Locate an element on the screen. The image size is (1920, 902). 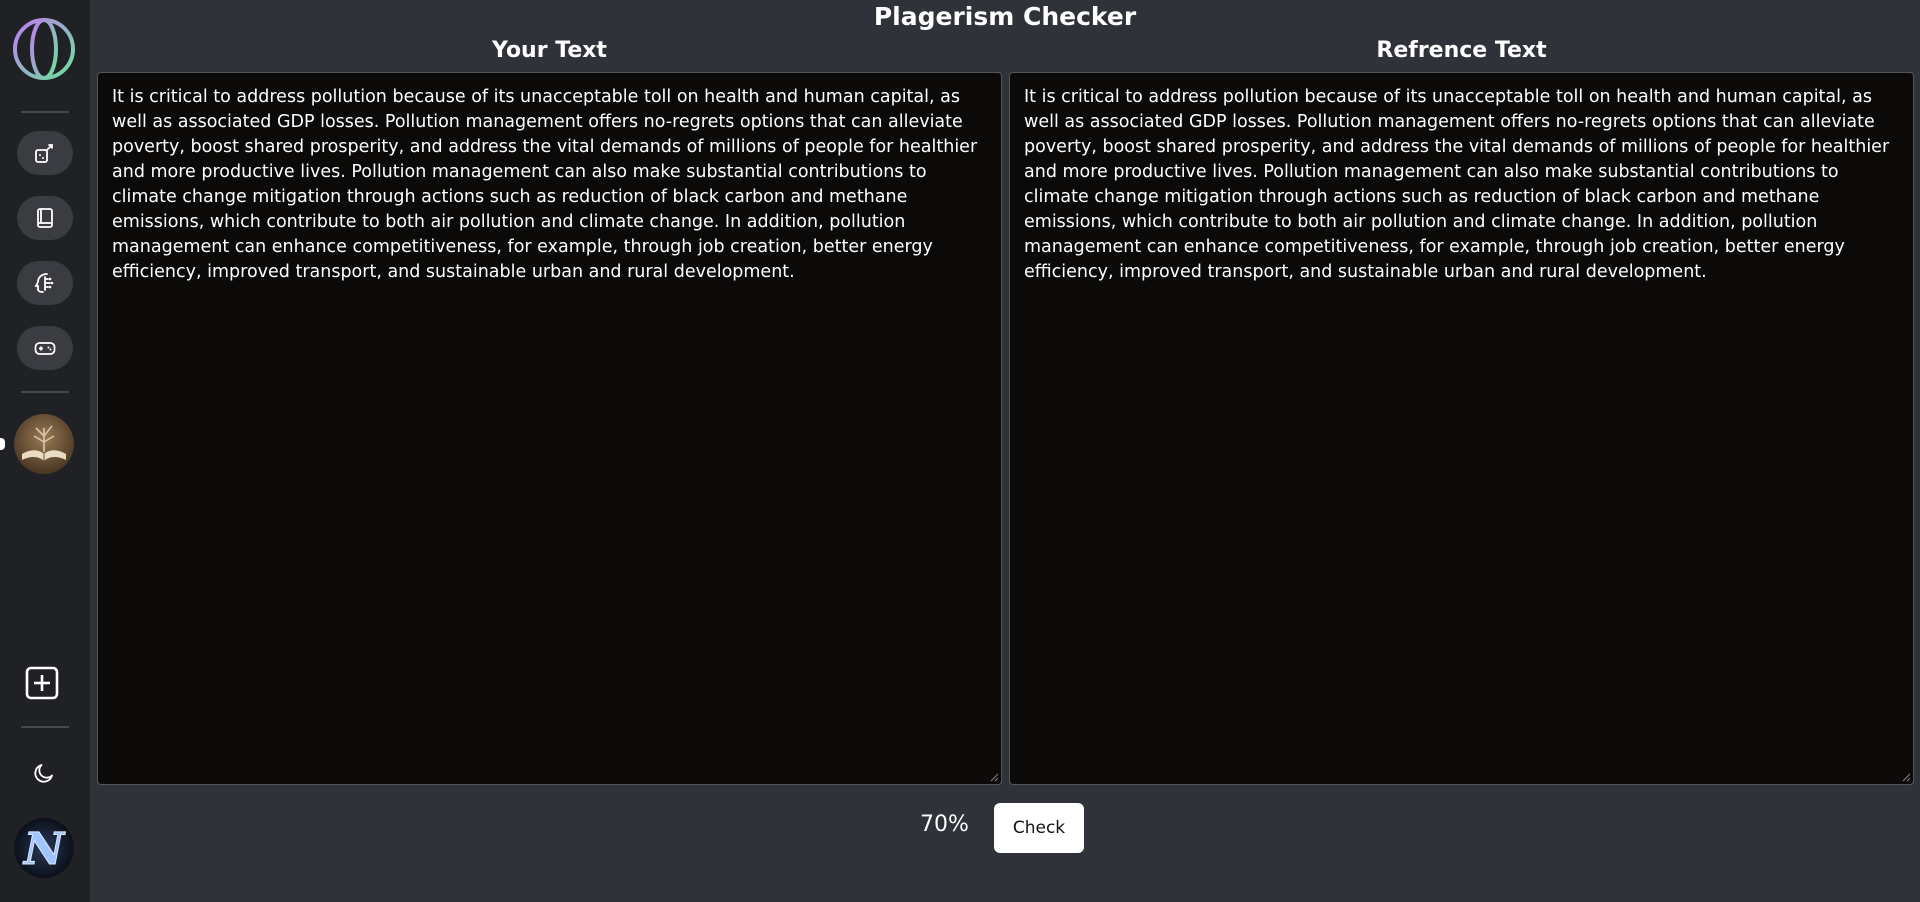
your-text-title: Your Text is located at coordinates (549, 50).